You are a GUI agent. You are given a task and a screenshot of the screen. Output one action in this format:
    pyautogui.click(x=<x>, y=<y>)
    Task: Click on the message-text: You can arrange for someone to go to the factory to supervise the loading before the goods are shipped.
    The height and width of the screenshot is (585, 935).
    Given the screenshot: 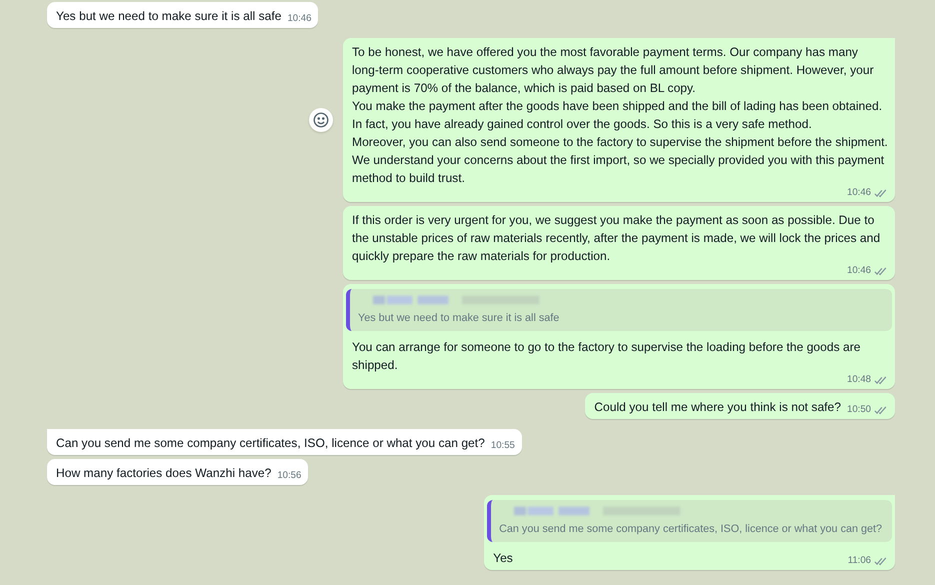 What is the action you would take?
    pyautogui.click(x=607, y=356)
    